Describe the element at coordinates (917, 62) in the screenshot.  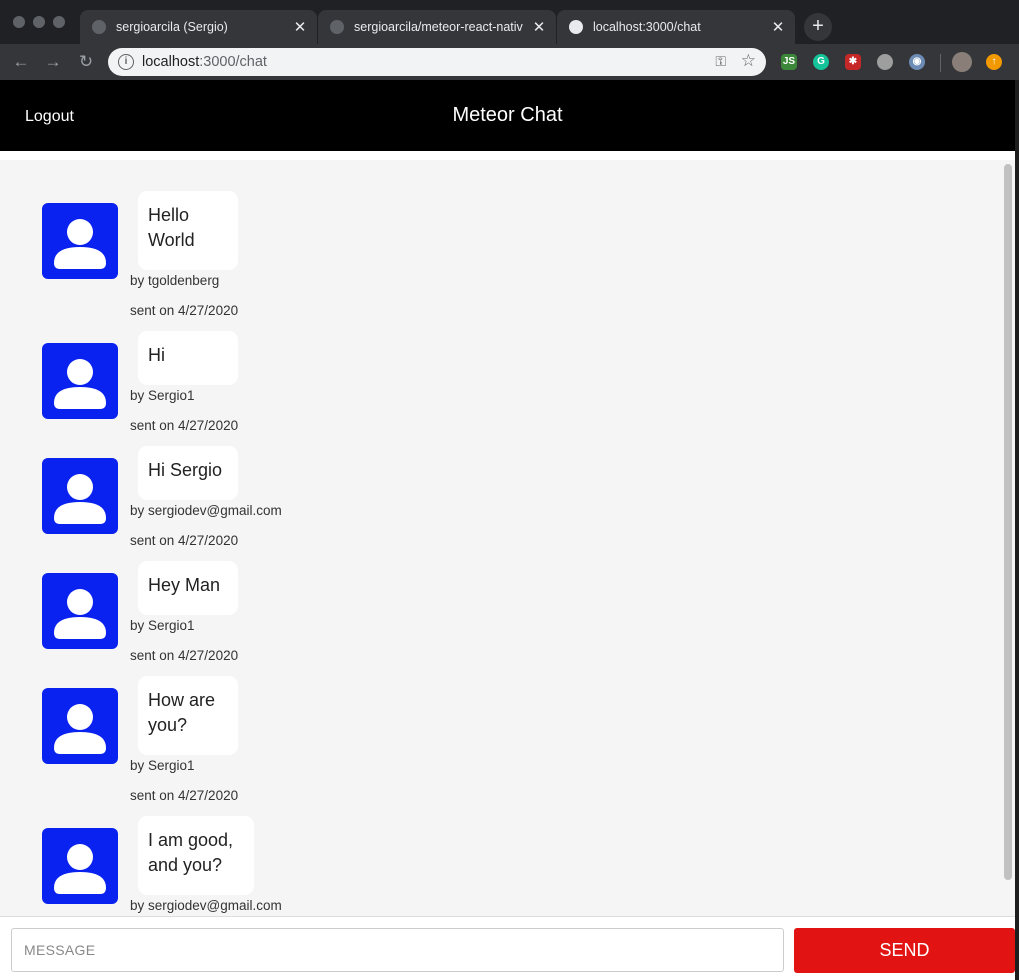
I see `extension-eyes-icon: ◉` at that location.